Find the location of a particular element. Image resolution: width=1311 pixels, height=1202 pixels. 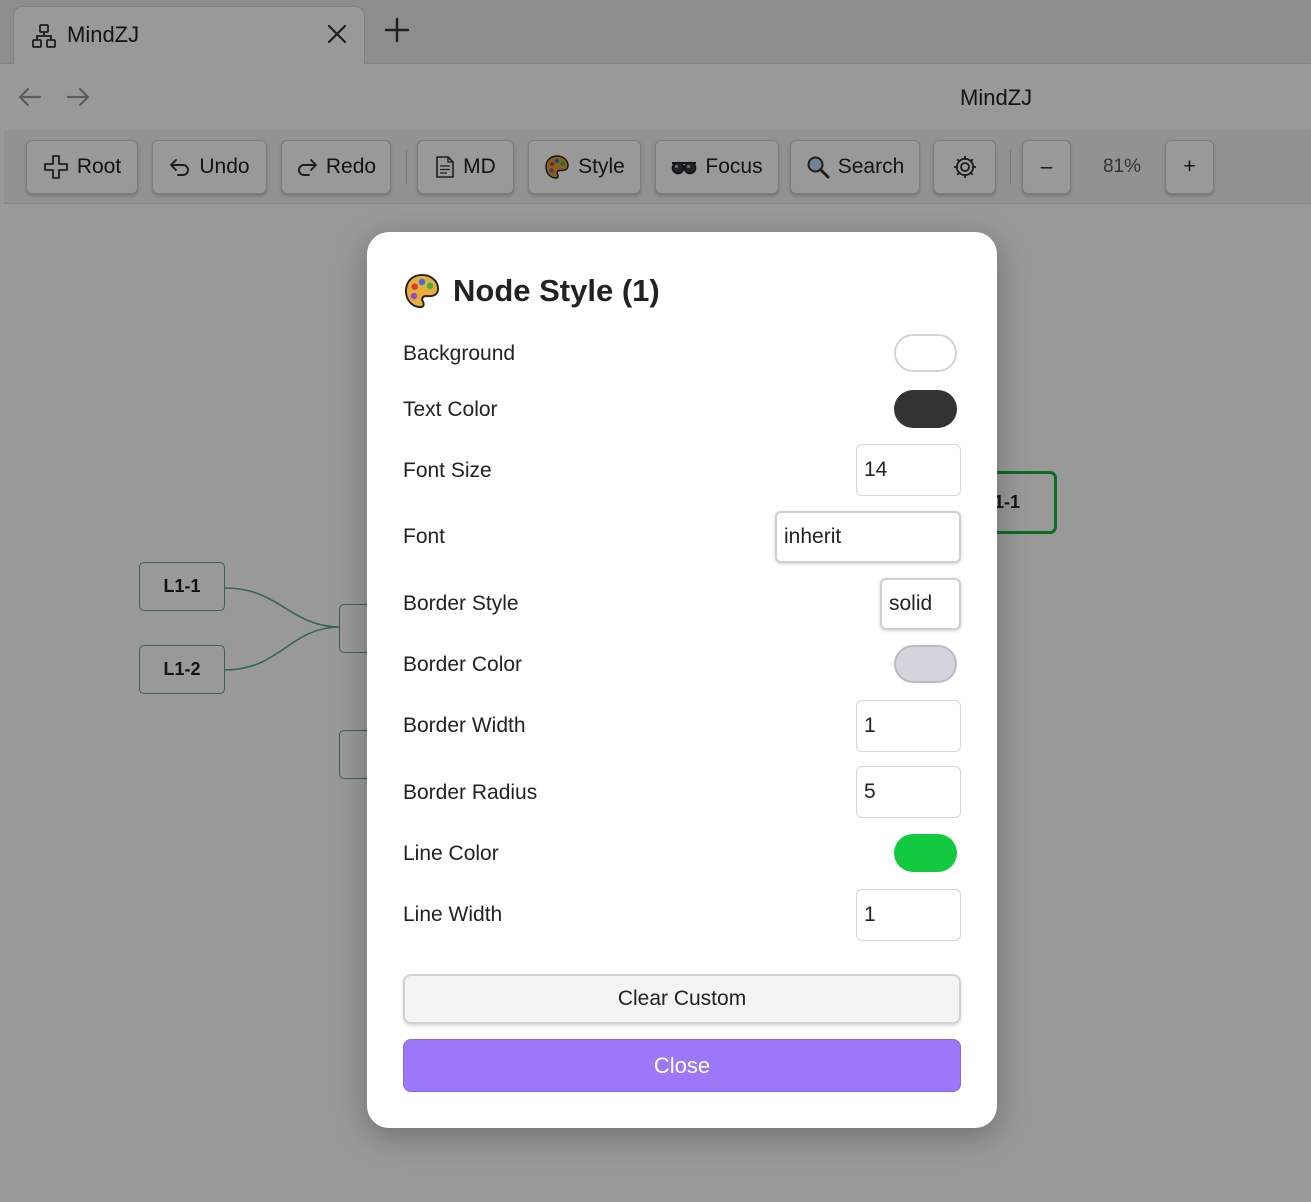

dialog-header: Node Style (1) is located at coordinates (531, 291).